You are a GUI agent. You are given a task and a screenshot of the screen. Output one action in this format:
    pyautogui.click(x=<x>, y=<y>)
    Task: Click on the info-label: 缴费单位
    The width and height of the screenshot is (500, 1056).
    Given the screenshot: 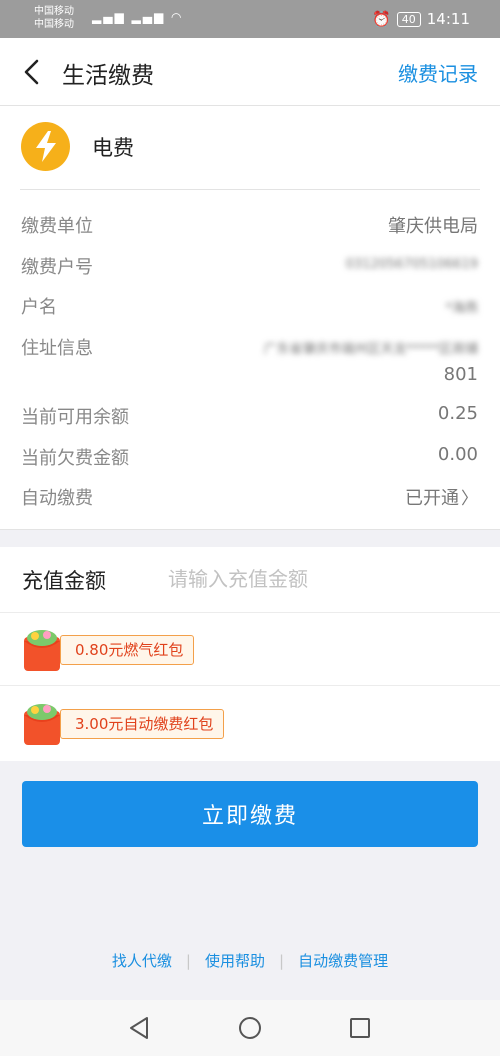 What is the action you would take?
    pyautogui.click(x=57, y=226)
    